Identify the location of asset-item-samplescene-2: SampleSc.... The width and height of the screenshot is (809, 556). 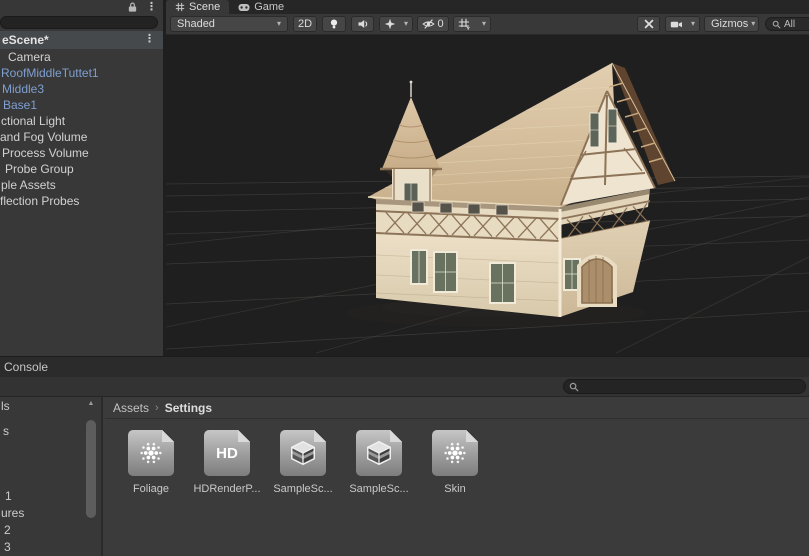
(379, 462).